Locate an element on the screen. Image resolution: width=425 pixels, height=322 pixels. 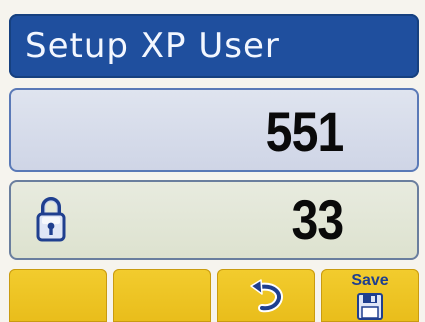
lock-icon is located at coordinates (51, 219).